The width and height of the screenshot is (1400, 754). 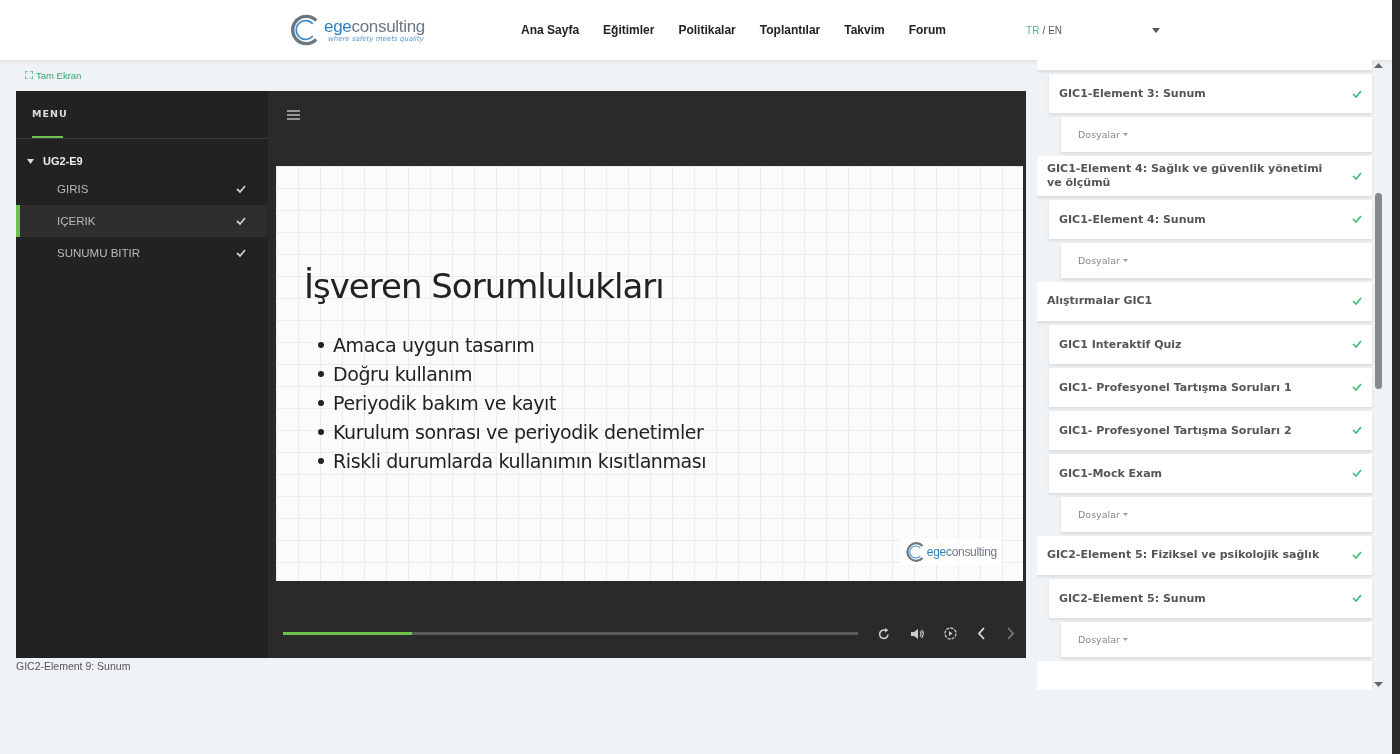 I want to click on language-link: EN, so click(x=1055, y=30).